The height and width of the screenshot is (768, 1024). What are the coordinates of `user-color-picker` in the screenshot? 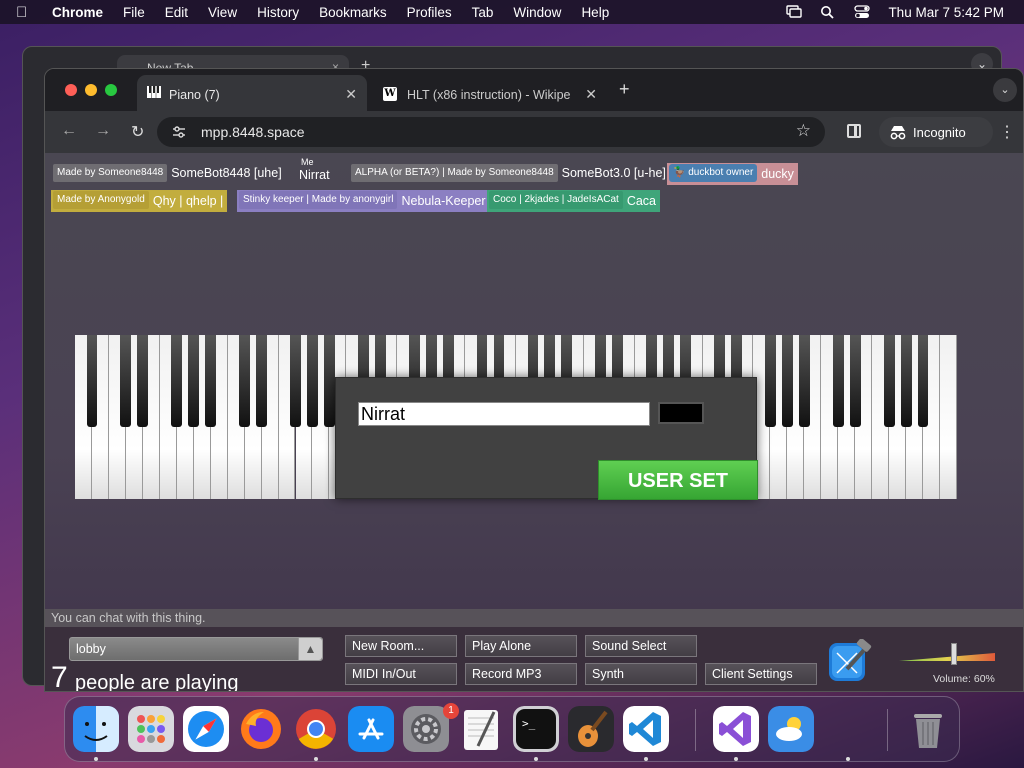 It's located at (681, 413).